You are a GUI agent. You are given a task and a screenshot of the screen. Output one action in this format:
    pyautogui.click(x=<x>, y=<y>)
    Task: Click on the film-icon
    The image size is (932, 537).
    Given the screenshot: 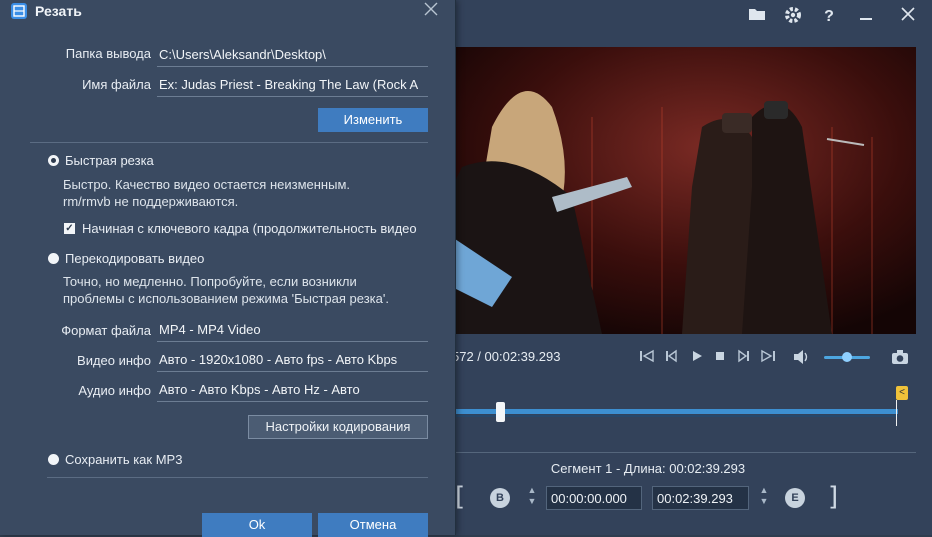 What is the action you would take?
    pyautogui.click(x=19, y=11)
    